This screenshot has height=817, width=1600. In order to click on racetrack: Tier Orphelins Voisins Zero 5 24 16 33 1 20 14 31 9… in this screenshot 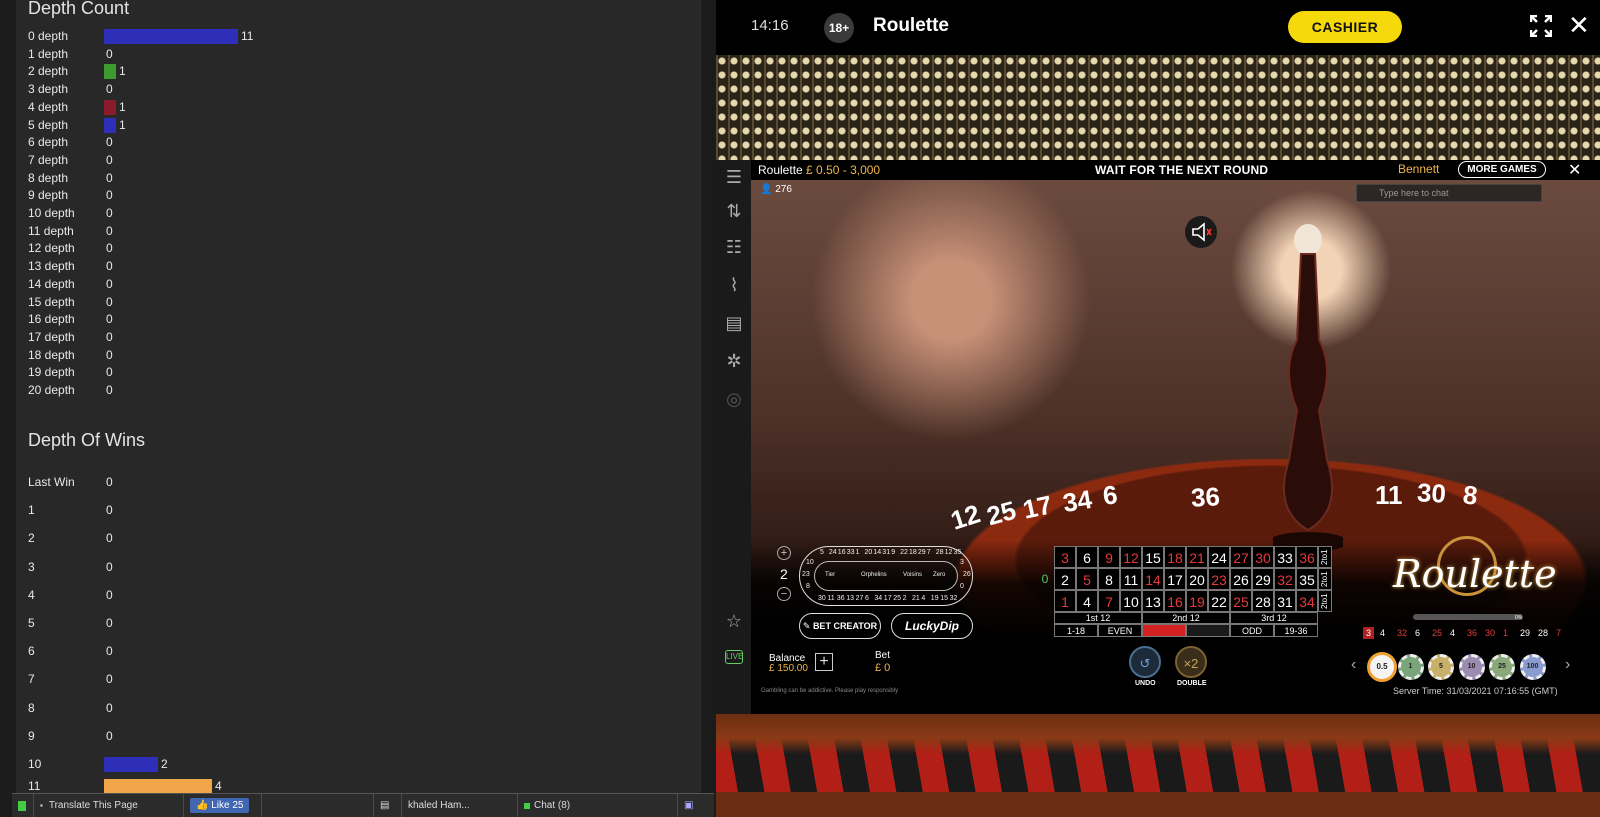, I will do `click(886, 576)`.